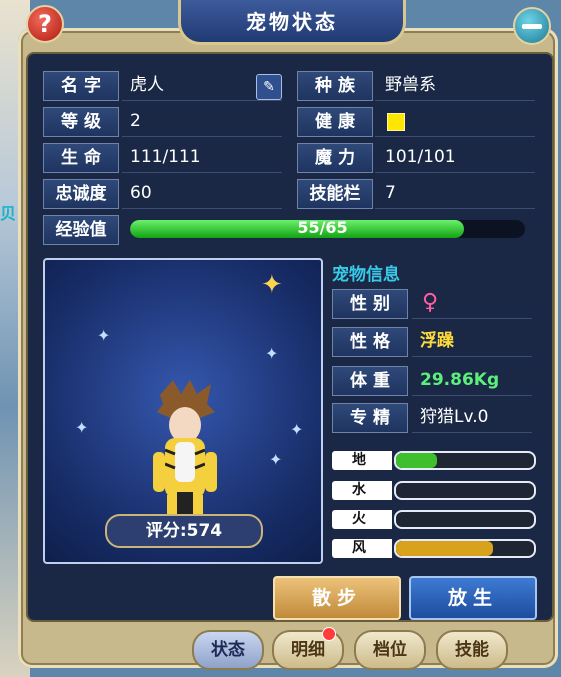 The image size is (561, 677). Describe the element at coordinates (473, 598) in the screenshot. I see `release-button: 放生` at that location.